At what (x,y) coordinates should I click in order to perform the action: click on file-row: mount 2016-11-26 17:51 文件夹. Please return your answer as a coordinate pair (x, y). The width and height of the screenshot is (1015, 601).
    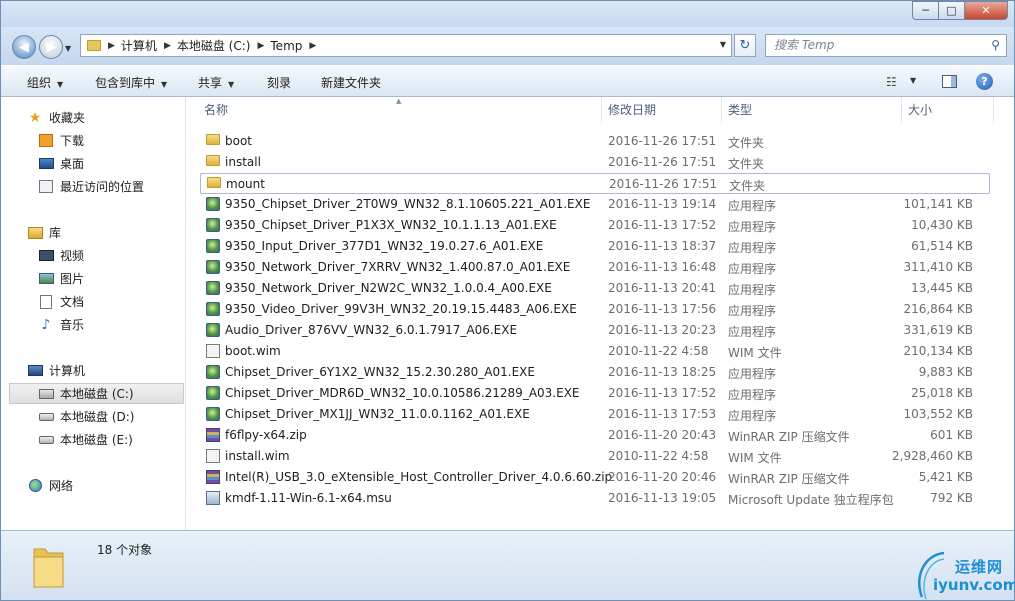
    Looking at the image, I should click on (595, 183).